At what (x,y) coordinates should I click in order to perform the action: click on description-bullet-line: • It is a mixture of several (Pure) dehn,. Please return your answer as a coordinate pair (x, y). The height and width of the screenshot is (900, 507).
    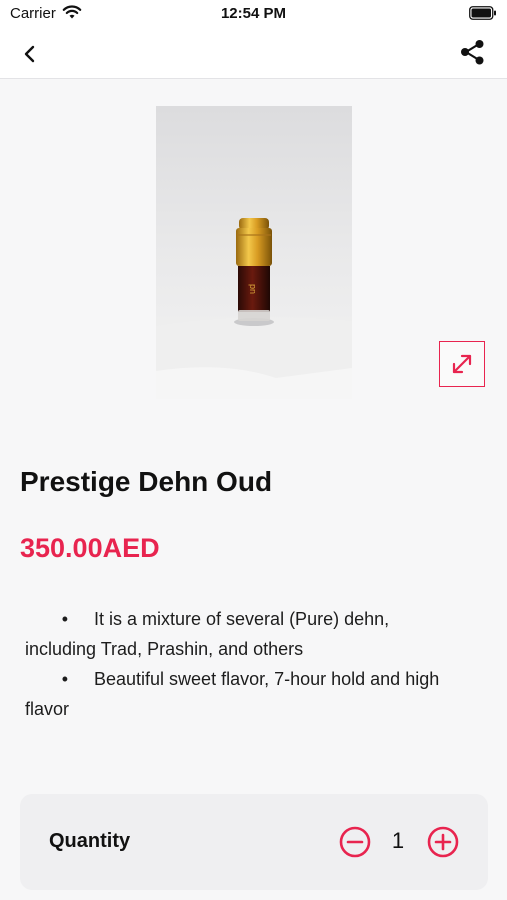
    Looking at the image, I should click on (260, 619).